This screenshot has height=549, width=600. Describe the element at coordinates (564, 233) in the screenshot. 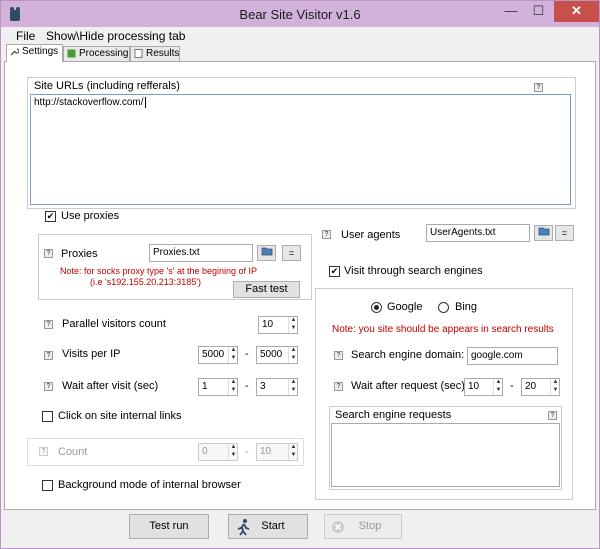

I see `user-agents-edit-button: =` at that location.